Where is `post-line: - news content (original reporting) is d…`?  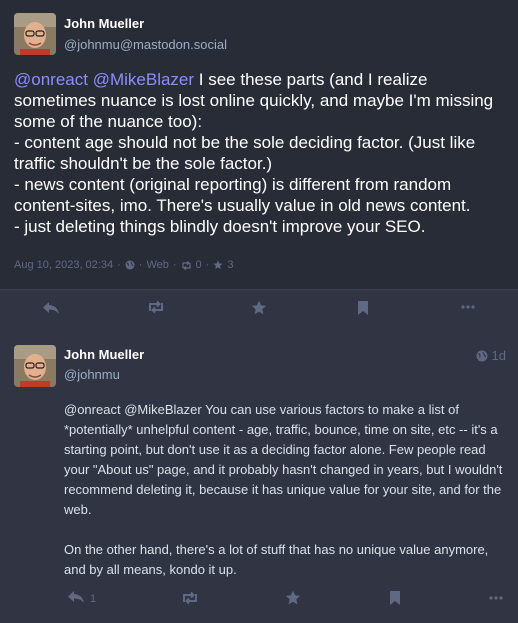
post-line: - news content (original reporting) is d… is located at coordinates (242, 195).